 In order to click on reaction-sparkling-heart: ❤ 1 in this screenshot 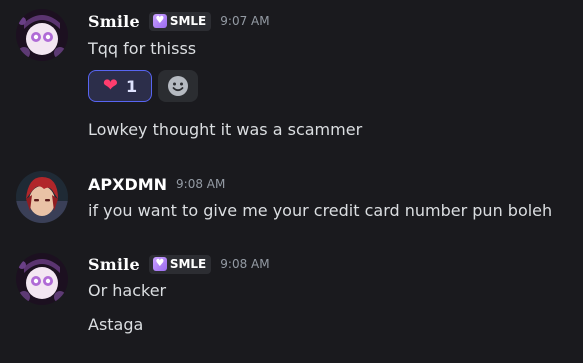, I will do `click(120, 86)`.